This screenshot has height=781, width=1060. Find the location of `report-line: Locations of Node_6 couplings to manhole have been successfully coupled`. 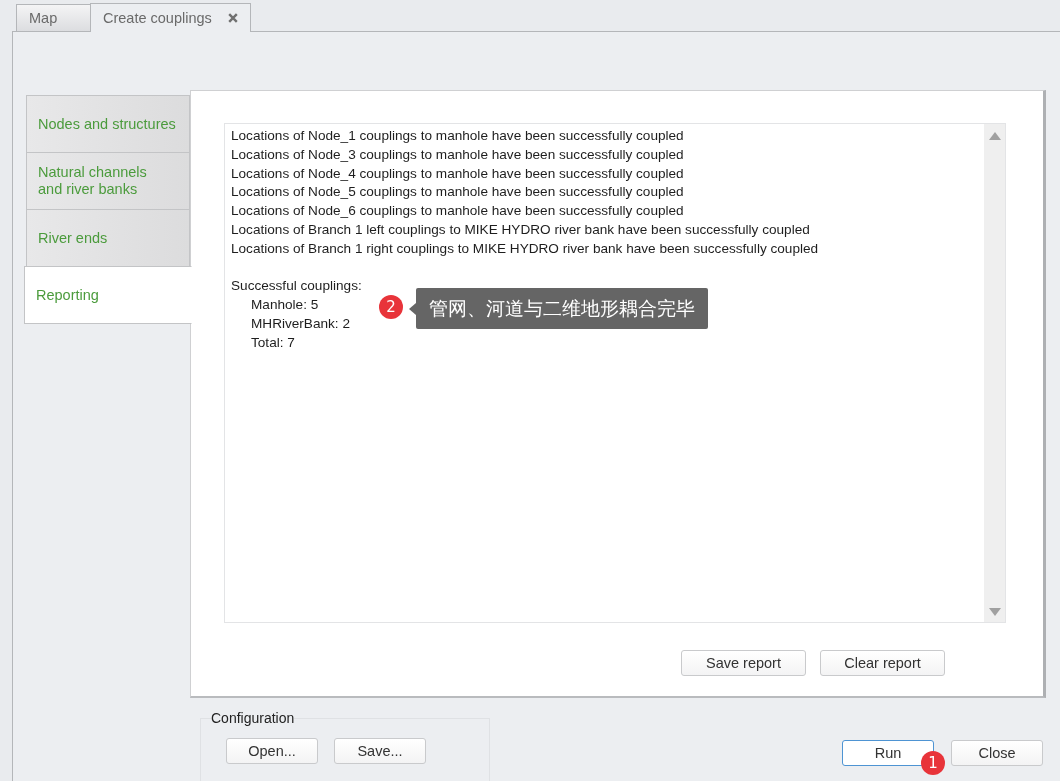

report-line: Locations of Node_6 couplings to manhole have been successfully coupled is located at coordinates (457, 211).